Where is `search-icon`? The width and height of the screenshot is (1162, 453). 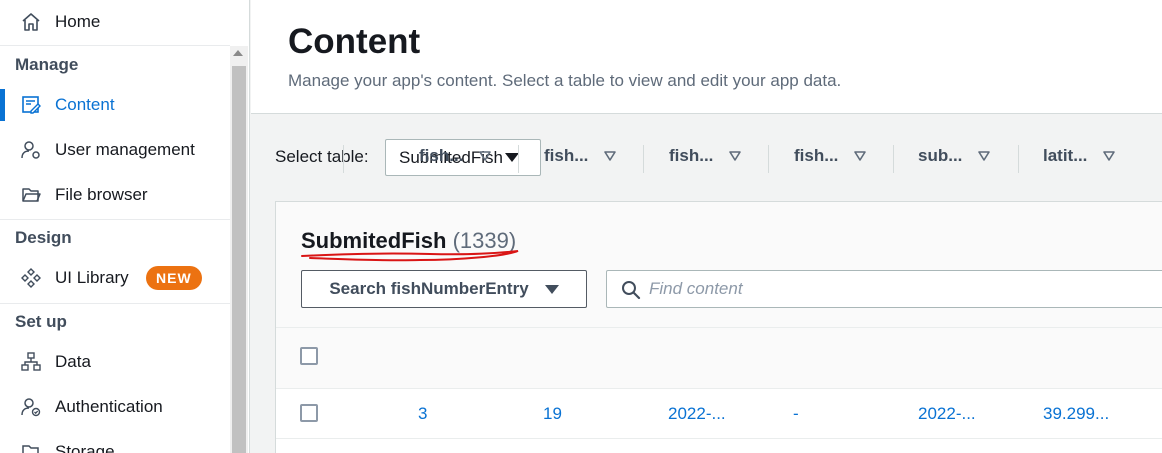 search-icon is located at coordinates (631, 292).